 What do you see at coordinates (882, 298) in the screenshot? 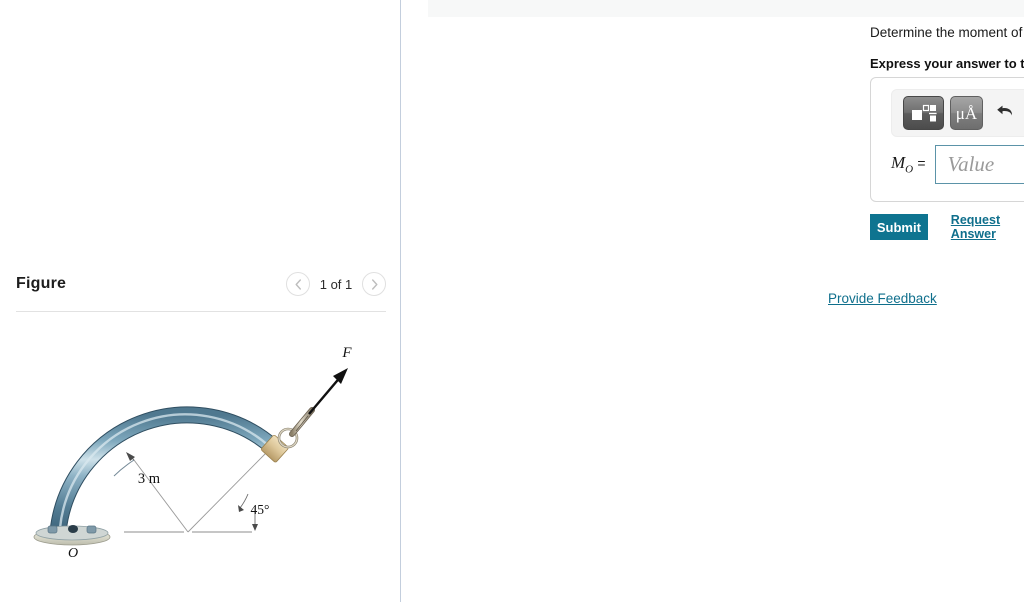
I see `provide-feedback-link: Provide Feedback` at bounding box center [882, 298].